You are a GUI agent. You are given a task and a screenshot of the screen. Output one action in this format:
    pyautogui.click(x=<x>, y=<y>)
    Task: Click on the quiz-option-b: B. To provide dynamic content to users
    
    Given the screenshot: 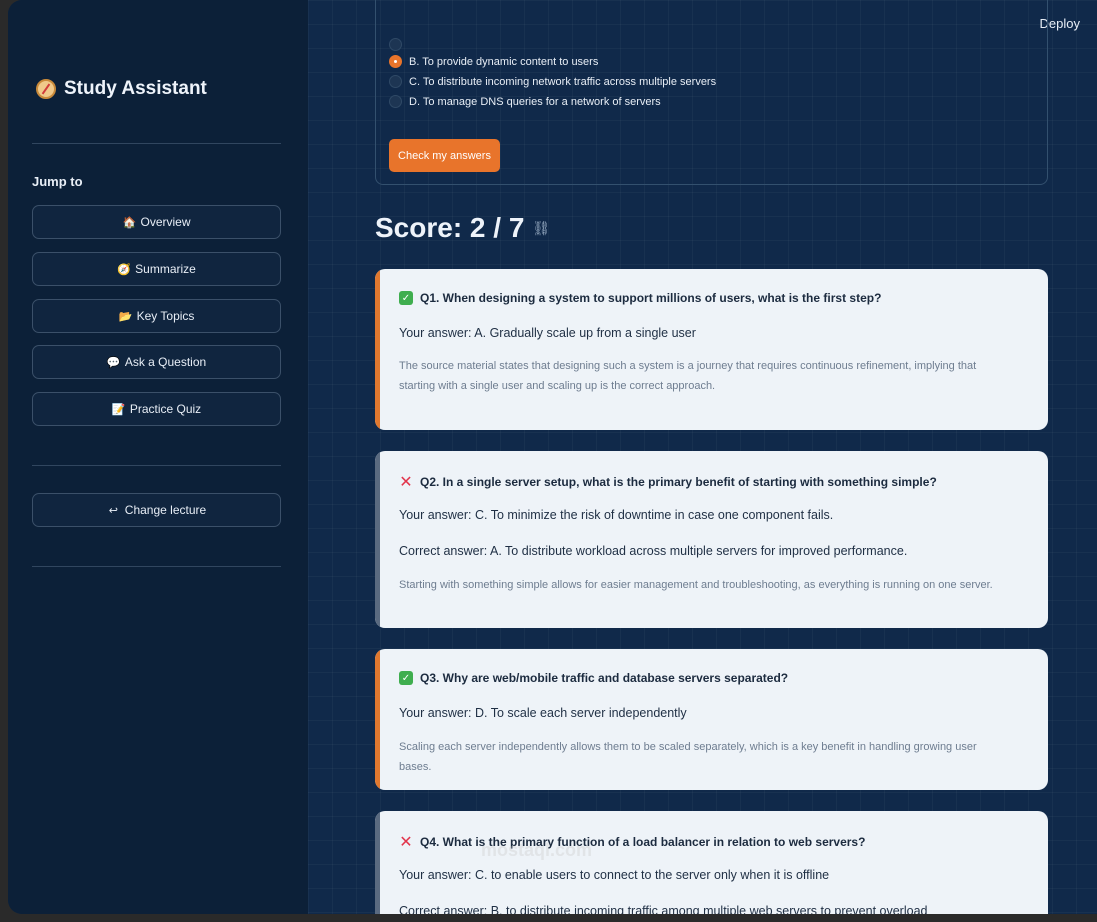 What is the action you would take?
    pyautogui.click(x=493, y=61)
    